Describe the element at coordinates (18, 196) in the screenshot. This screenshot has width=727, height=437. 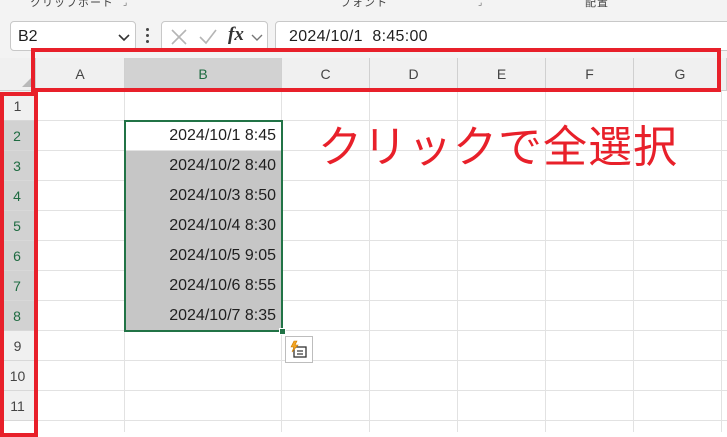
I see `row-header-4: 4` at that location.